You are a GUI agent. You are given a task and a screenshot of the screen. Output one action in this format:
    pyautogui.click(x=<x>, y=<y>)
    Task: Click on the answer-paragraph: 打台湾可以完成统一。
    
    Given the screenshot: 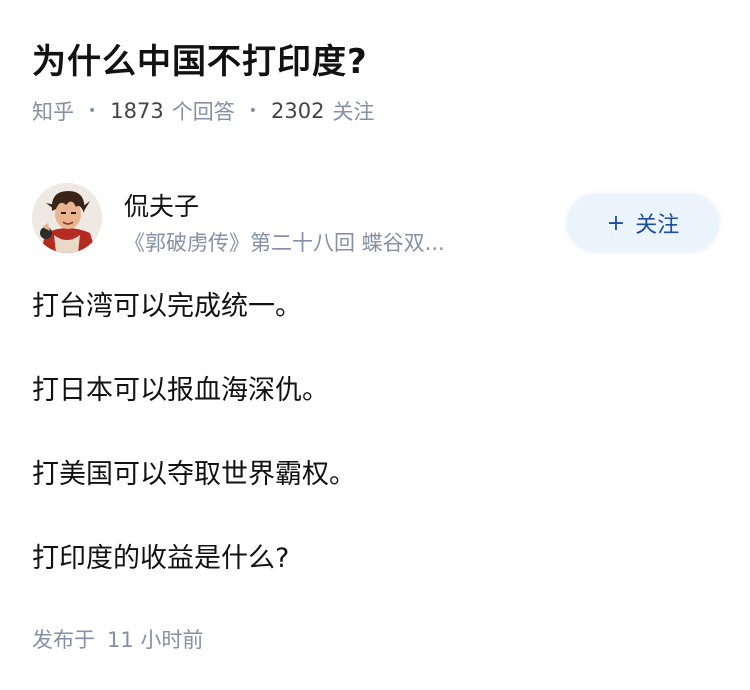 What is the action you would take?
    pyautogui.click(x=167, y=306)
    